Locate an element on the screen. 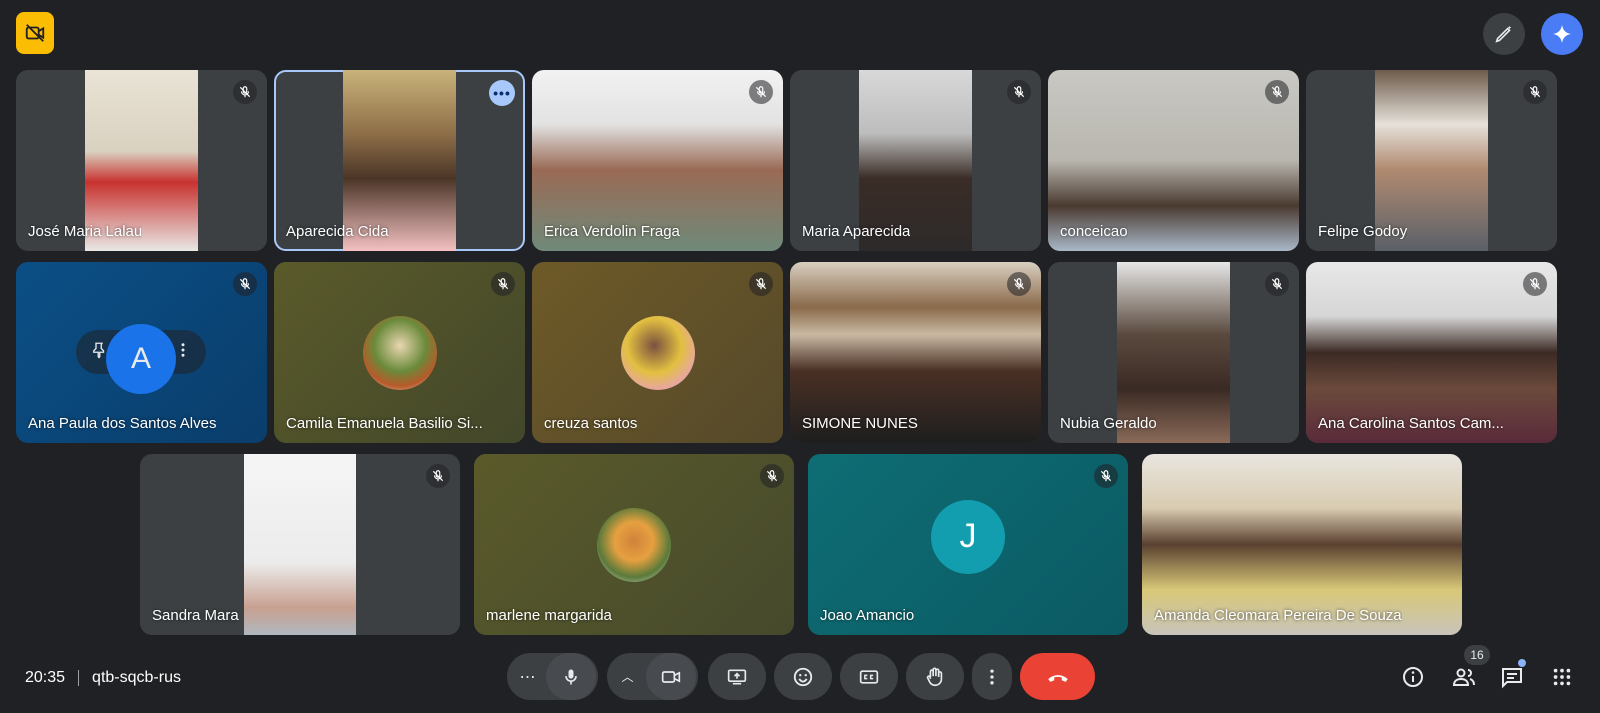 The height and width of the screenshot is (713, 1600). info-icon is located at coordinates (1413, 677).